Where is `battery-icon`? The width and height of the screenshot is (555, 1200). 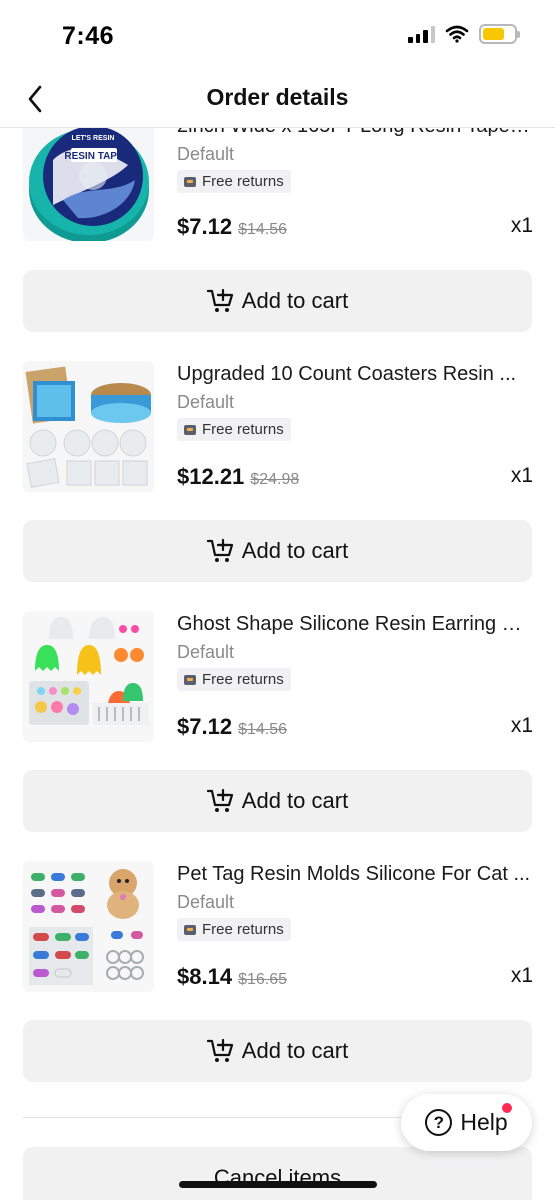 battery-icon is located at coordinates (499, 34).